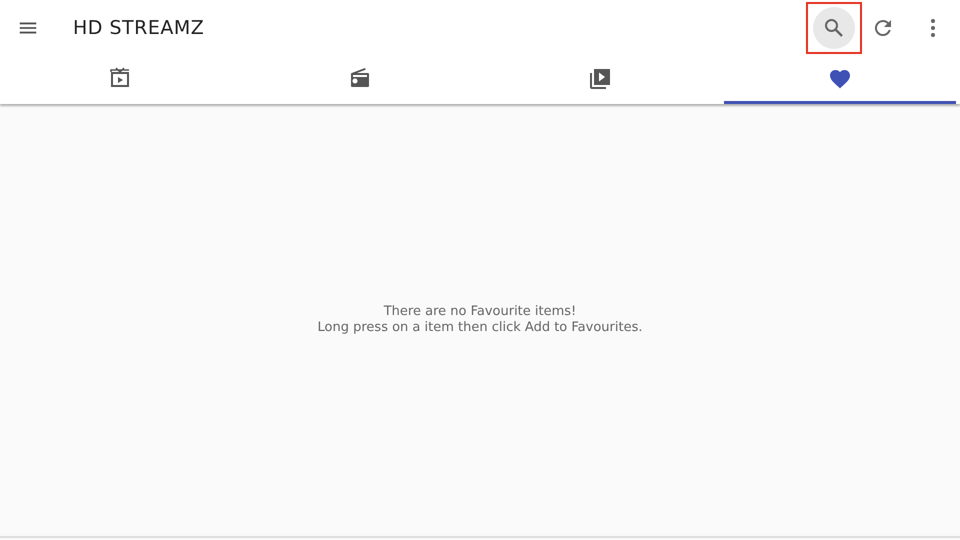 The width and height of the screenshot is (960, 540). Describe the element at coordinates (139, 28) in the screenshot. I see `app-title: HD STREAMZ` at that location.